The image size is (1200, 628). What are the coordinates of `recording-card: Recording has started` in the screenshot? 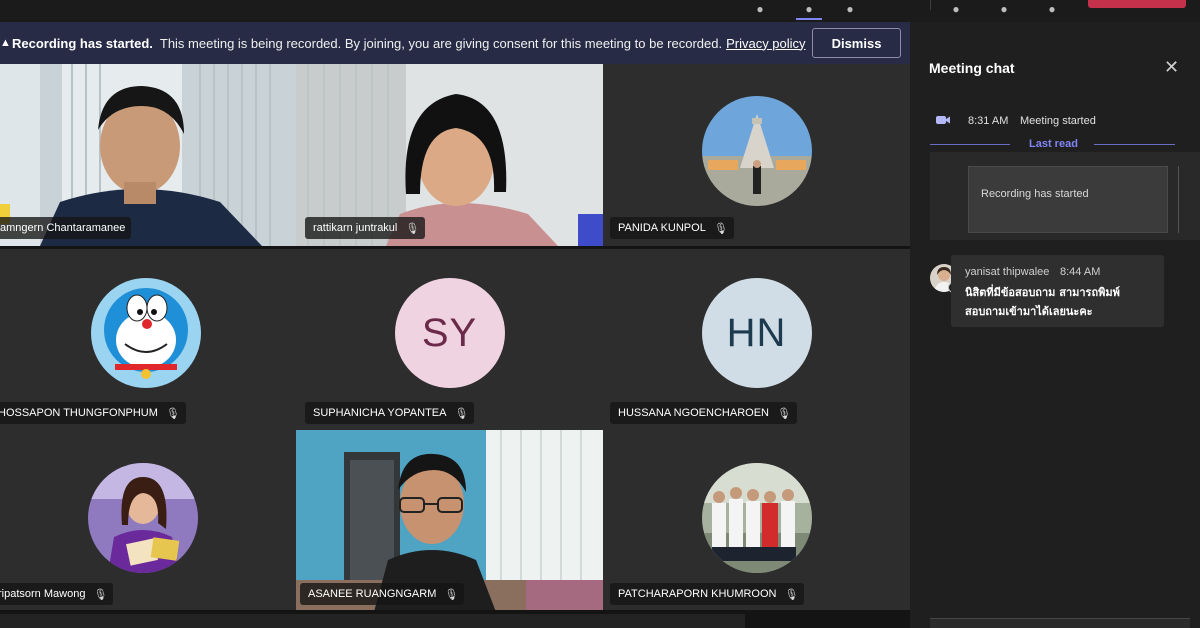 It's located at (1068, 199).